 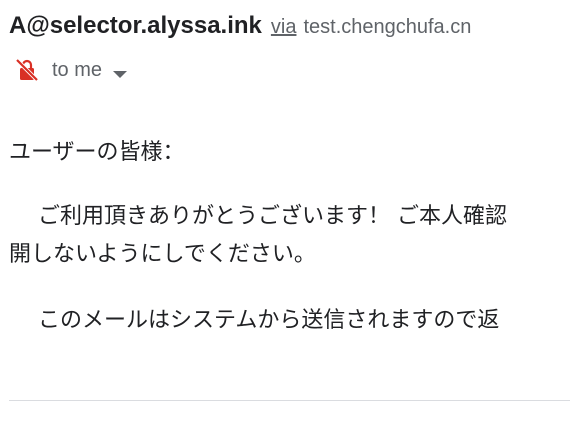 I want to click on via-domain: test.chengchufa.cn, so click(x=387, y=27).